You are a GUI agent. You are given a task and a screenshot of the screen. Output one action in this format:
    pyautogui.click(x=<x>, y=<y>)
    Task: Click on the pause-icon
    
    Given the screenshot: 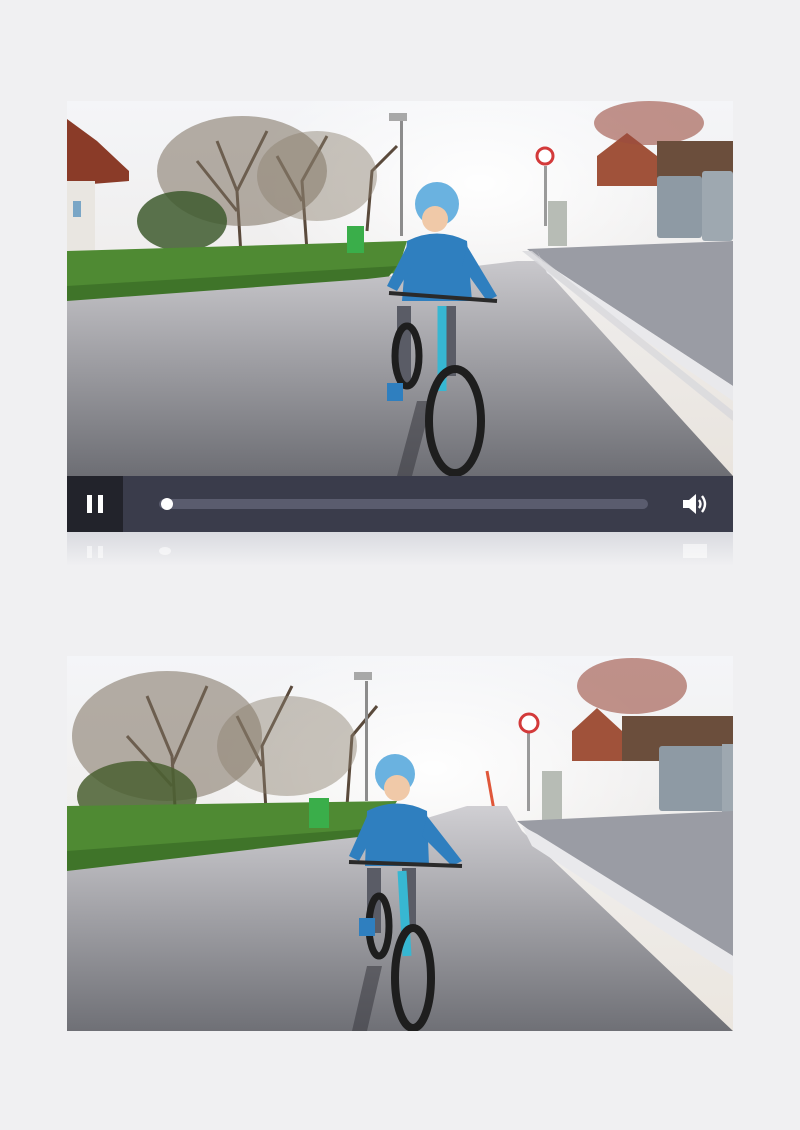 What is the action you would take?
    pyautogui.click(x=89, y=504)
    